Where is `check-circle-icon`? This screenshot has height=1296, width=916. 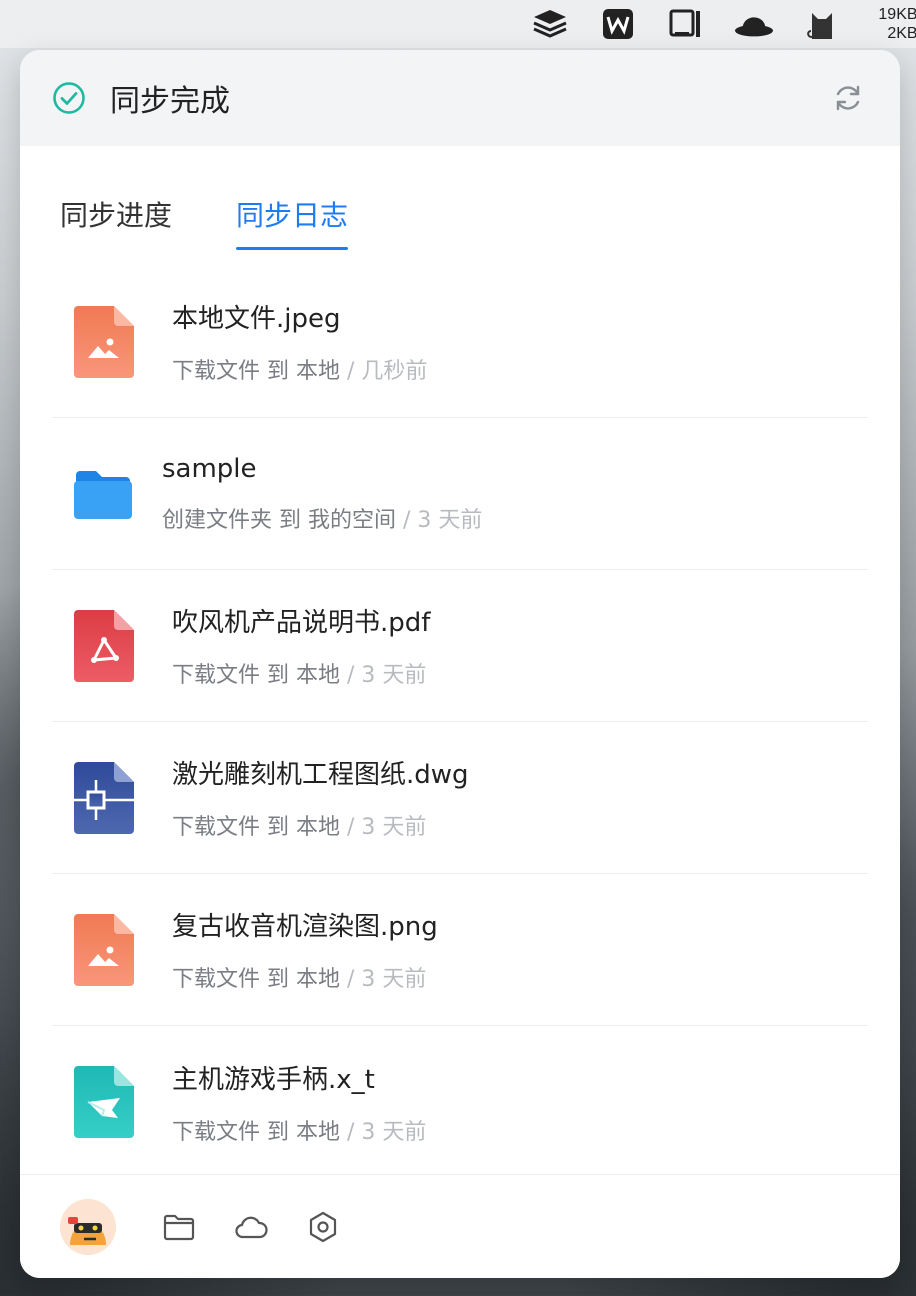
check-circle-icon is located at coordinates (69, 98).